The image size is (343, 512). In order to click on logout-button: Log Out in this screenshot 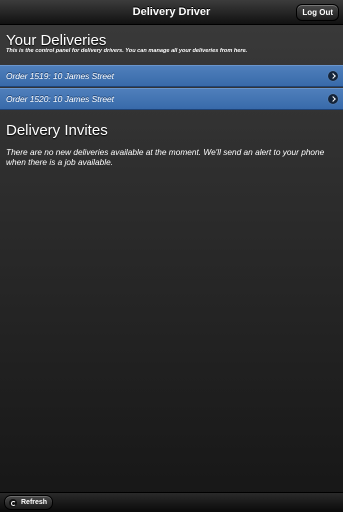, I will do `click(317, 12)`.